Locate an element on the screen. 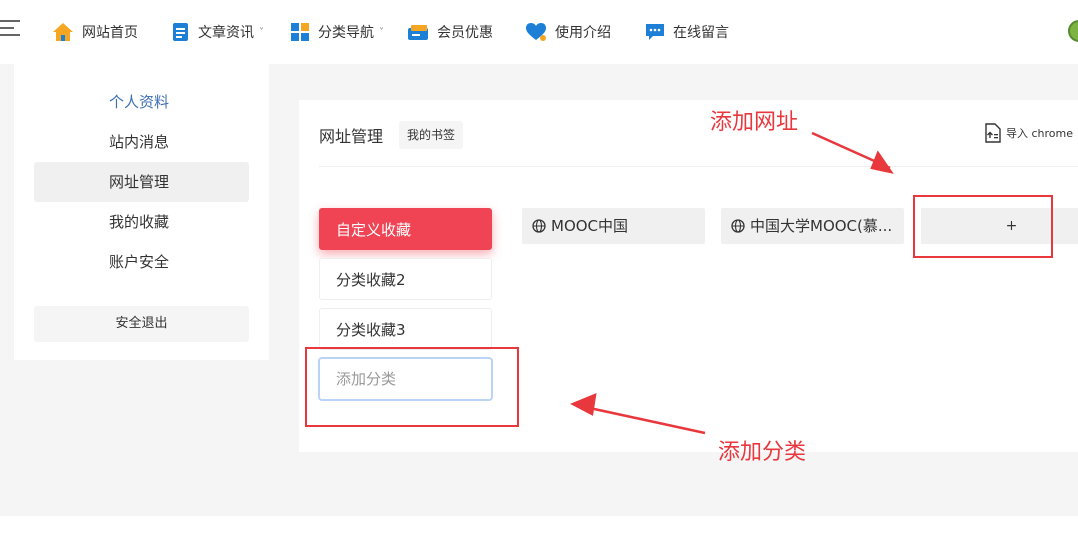 Image resolution: width=1078 pixels, height=536 pixels. nav-item-categories: 分类导航 ˅ is located at coordinates (337, 32).